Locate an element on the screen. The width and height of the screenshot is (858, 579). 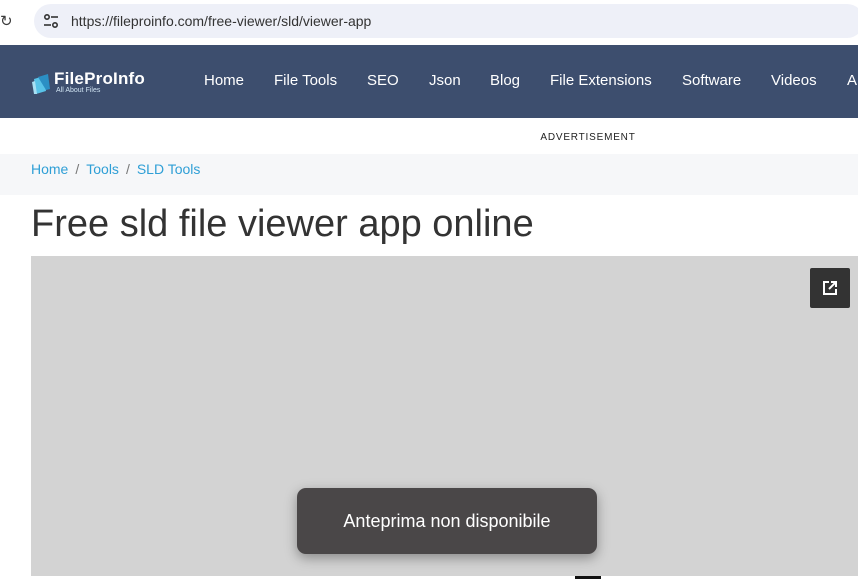
breadcrumb-home: Home is located at coordinates (49, 169).